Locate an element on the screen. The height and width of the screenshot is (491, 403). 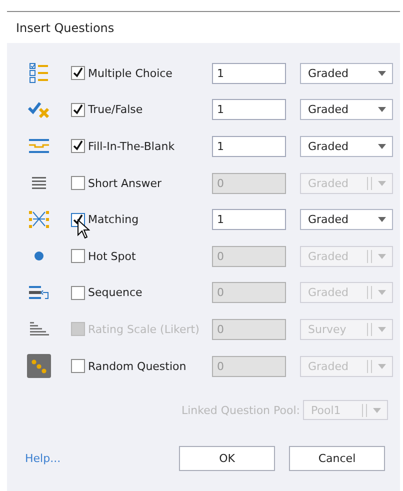
question-type-label: Random Question is located at coordinates (138, 366).